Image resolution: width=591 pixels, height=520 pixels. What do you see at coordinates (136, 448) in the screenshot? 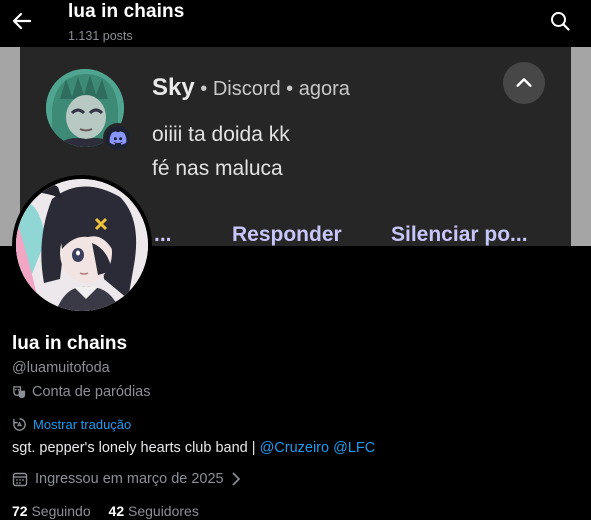
I see `bio-text: sgt. pepper's lonely hearts club band |` at bounding box center [136, 448].